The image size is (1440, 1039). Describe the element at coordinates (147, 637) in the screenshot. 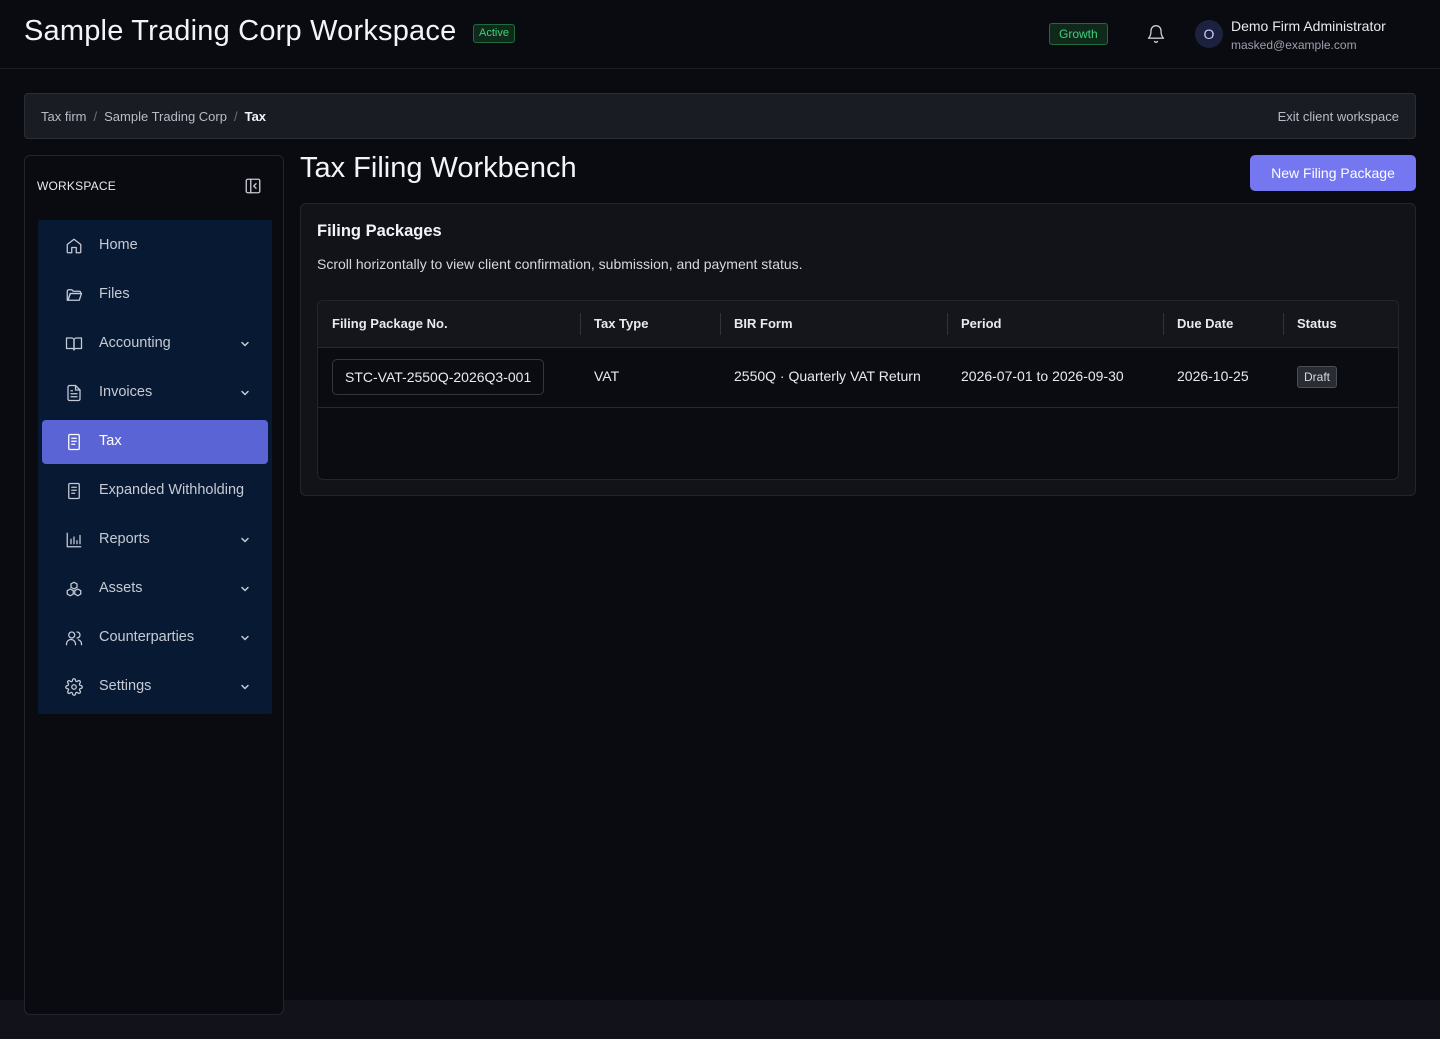

I see `sidebar-item-label: Counterparties` at that location.